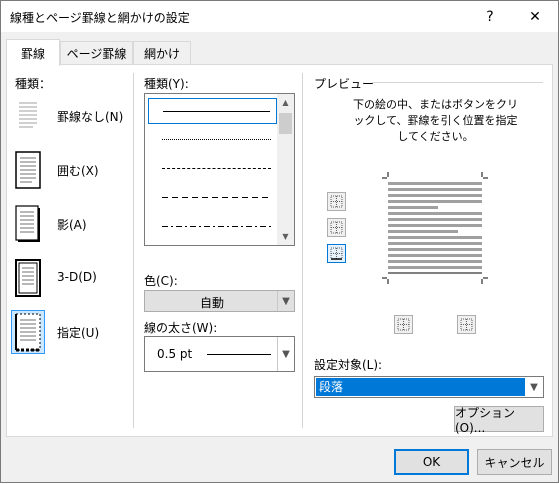 The width and height of the screenshot is (559, 484). I want to click on right-border-icon, so click(466, 324).